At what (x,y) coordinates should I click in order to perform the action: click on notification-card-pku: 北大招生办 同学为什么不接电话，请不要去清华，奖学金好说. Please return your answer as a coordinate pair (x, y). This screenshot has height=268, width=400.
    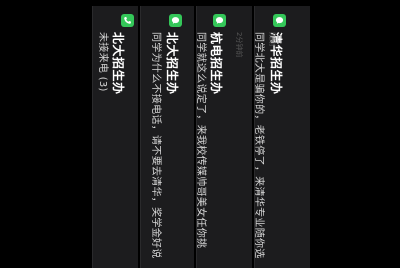
    Looking at the image, I should click on (167, 137).